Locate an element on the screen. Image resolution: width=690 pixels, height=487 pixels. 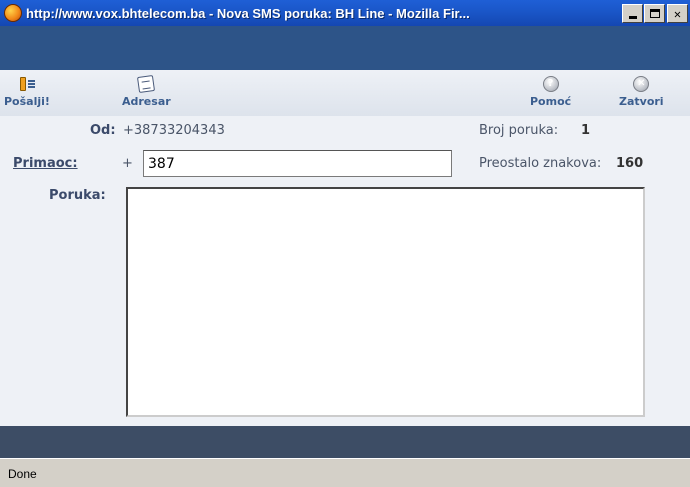
addressbook-icon is located at coordinates (146, 84).